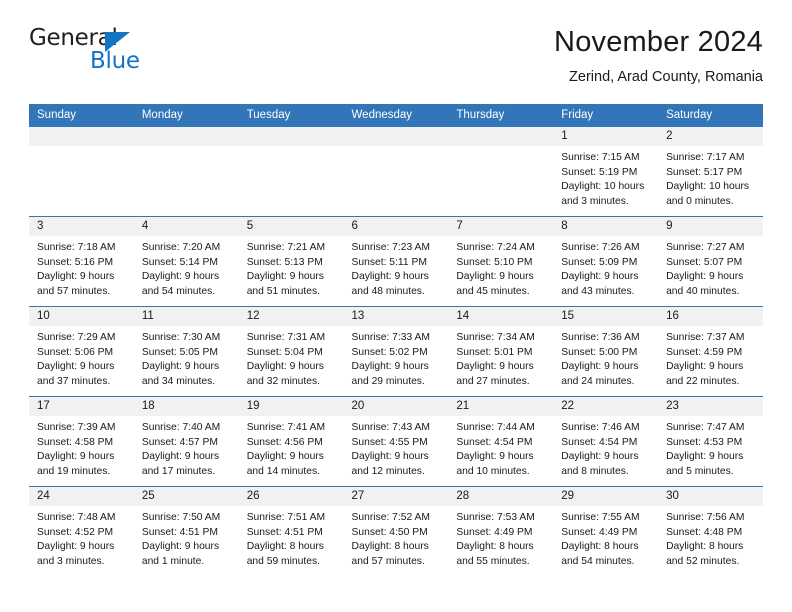 The image size is (792, 612). Describe the element at coordinates (606, 316) in the screenshot. I see `day-number: 15` at that location.